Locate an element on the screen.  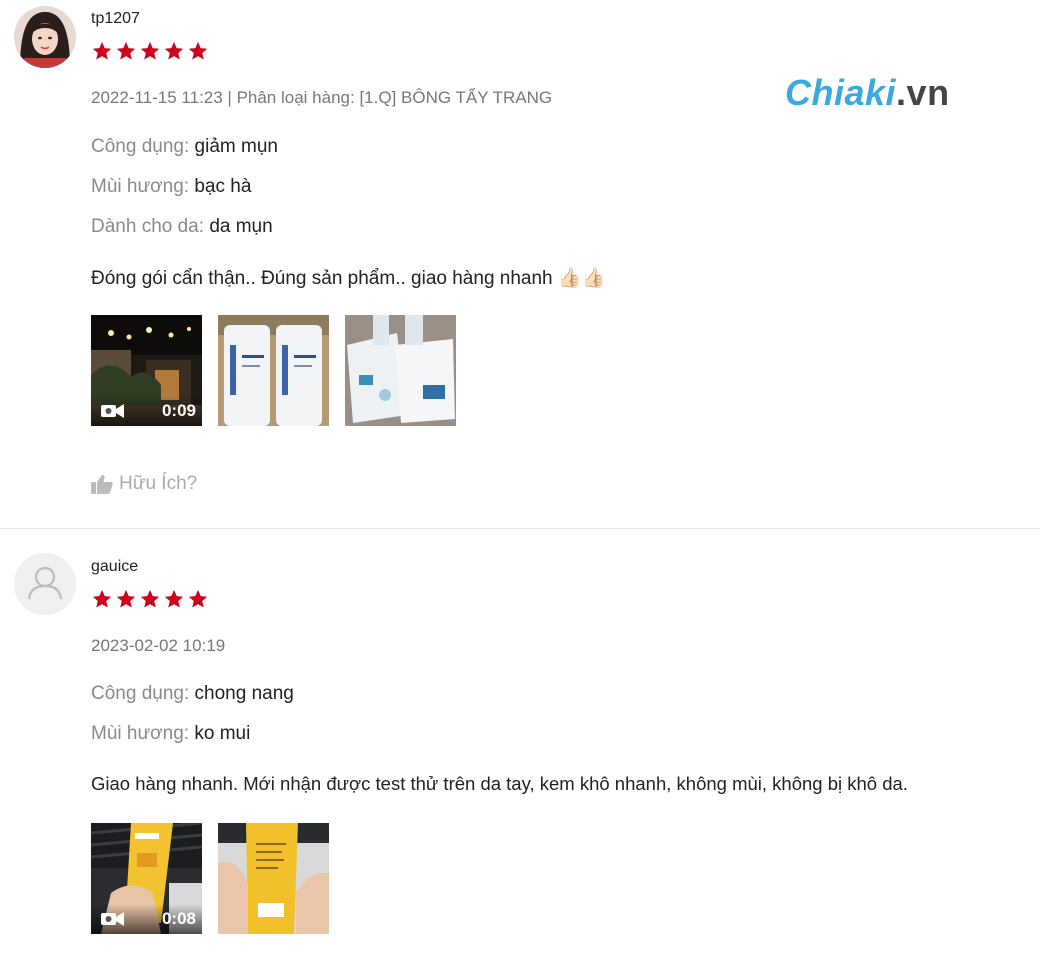
attribute-row: Công dụng: giảm mụn is located at coordinates (184, 147).